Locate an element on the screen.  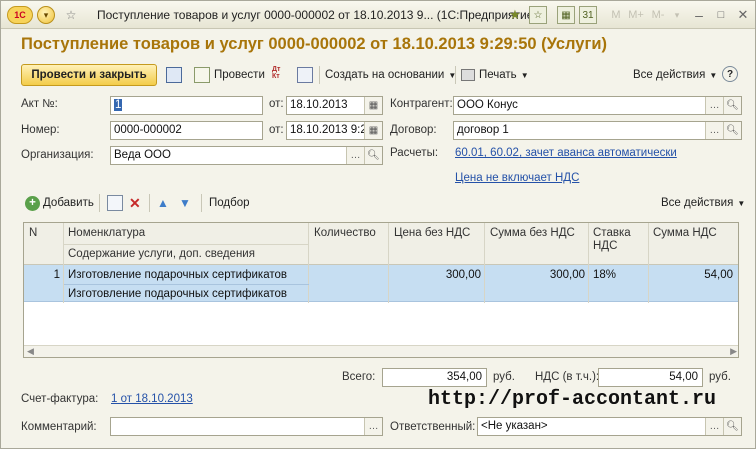
copy-row-button is located at coordinates (115, 203).